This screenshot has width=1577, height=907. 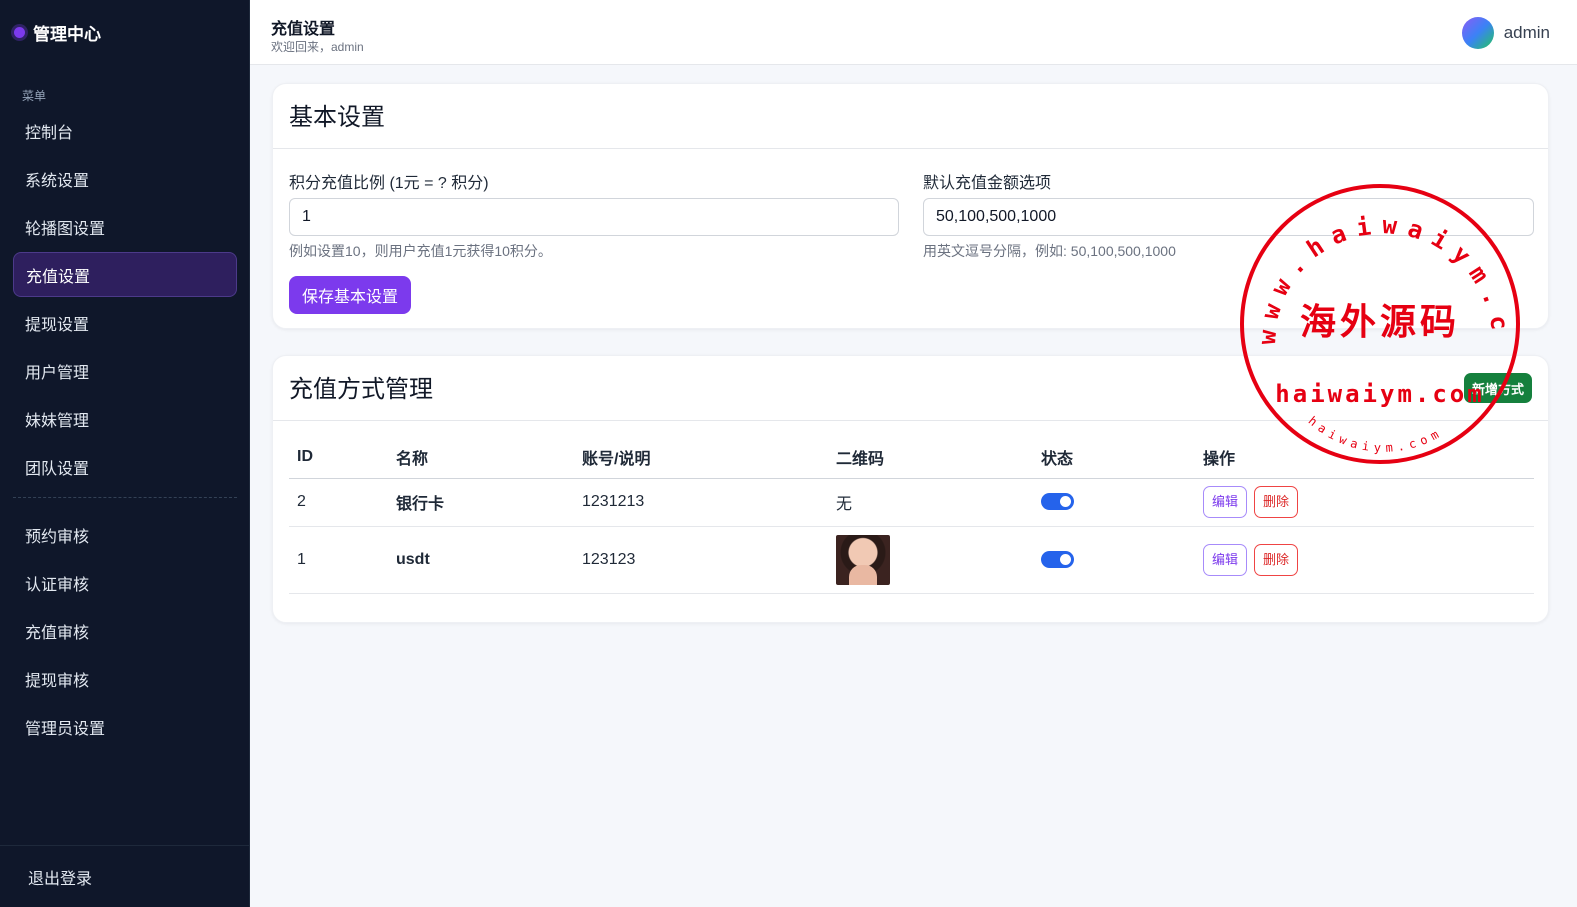 I want to click on sidebar-item-verification-review: 认证审核, so click(x=125, y=582).